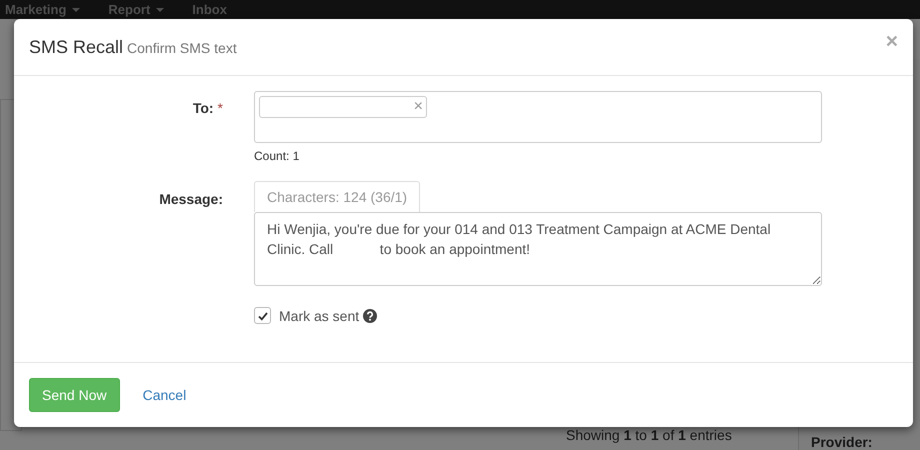 Image resolution: width=920 pixels, height=450 pixels. I want to click on send-now-button: Send Now, so click(74, 395).